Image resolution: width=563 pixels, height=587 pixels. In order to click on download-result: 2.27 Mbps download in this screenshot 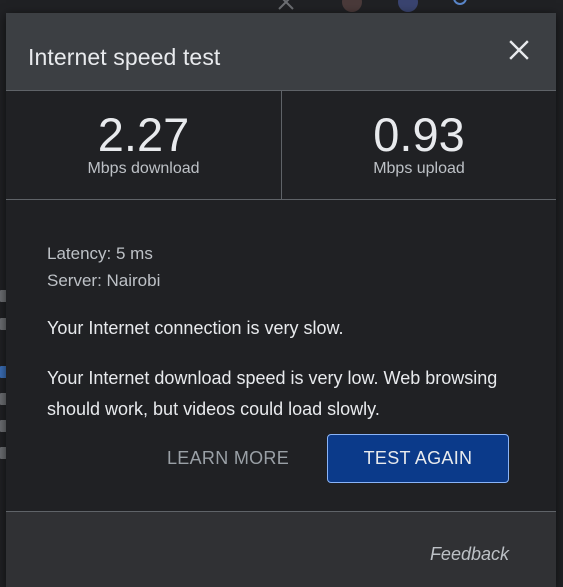, I will do `click(144, 145)`.